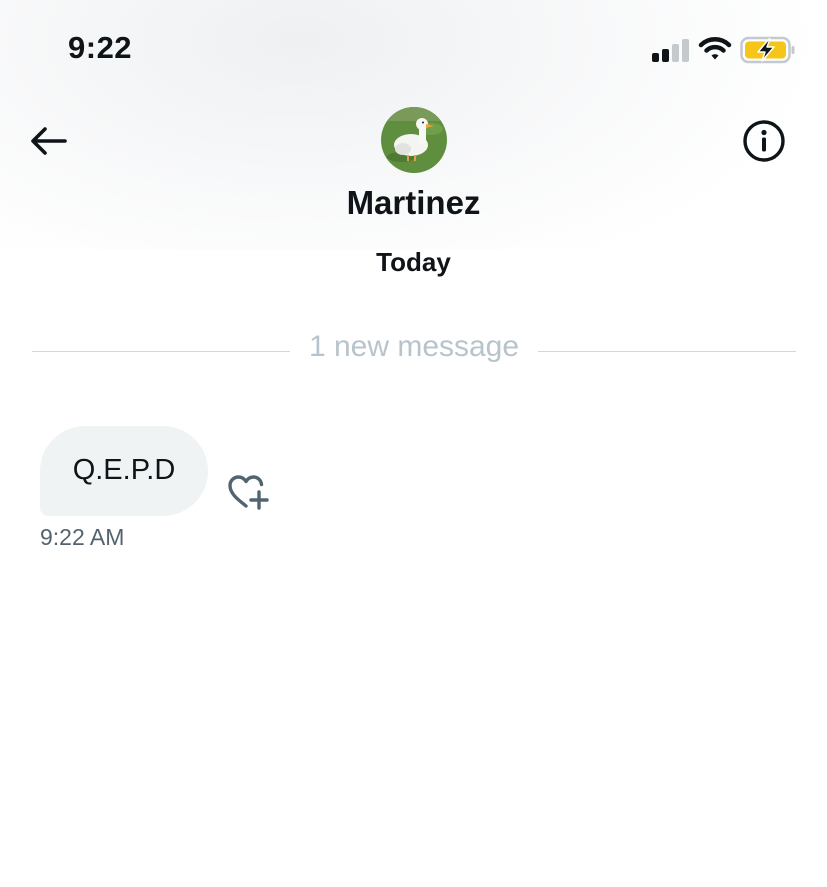 The width and height of the screenshot is (827, 887). I want to click on message-bubble: Q.E.P.D, so click(124, 471).